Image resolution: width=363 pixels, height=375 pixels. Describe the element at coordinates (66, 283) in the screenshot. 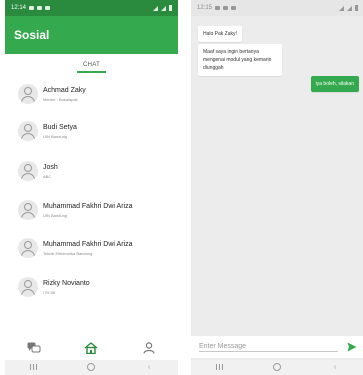

I see `contact-name: Rizky Novianto` at that location.